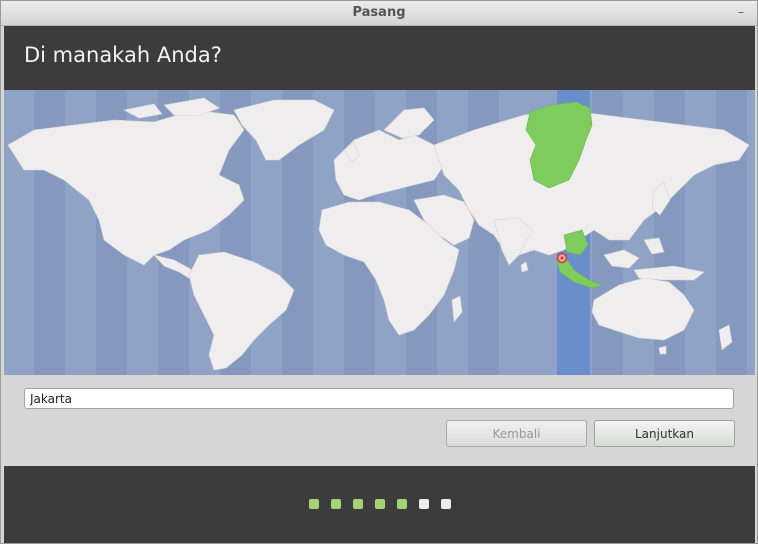 The image size is (758, 544). I want to click on titlebar: Pasang –, so click(379, 13).